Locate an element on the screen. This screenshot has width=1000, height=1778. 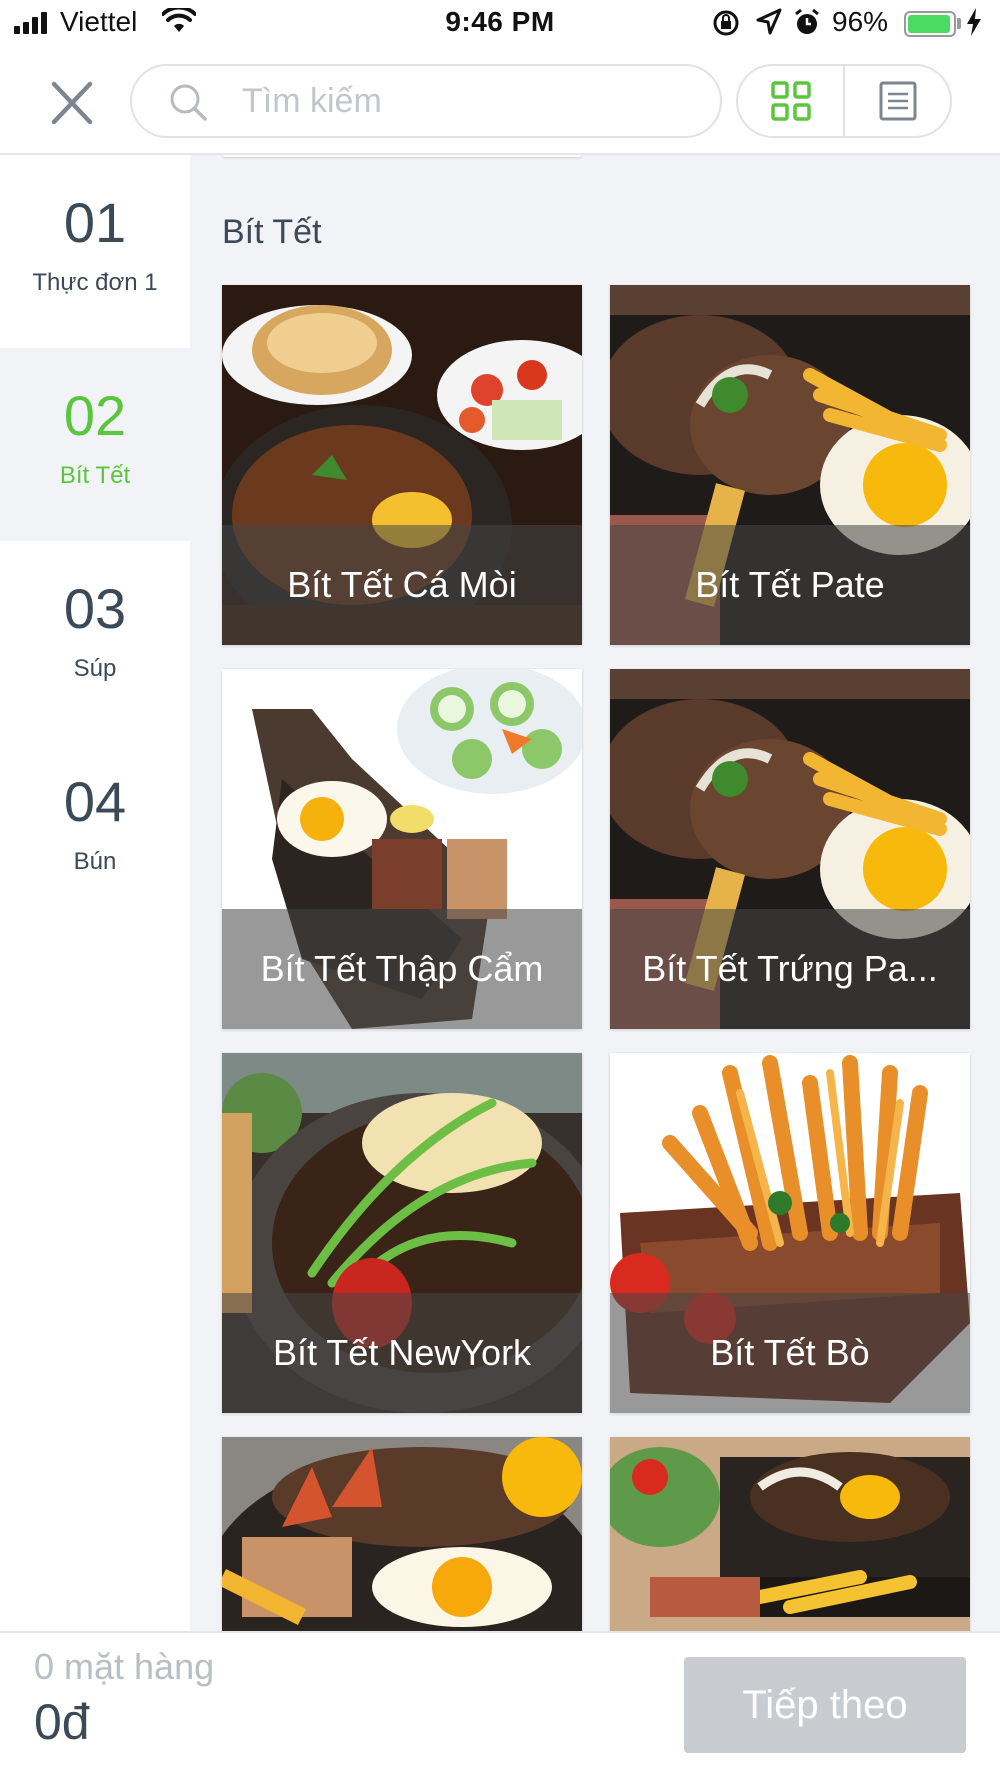
section-title: Bít Tết is located at coordinates (272, 232).